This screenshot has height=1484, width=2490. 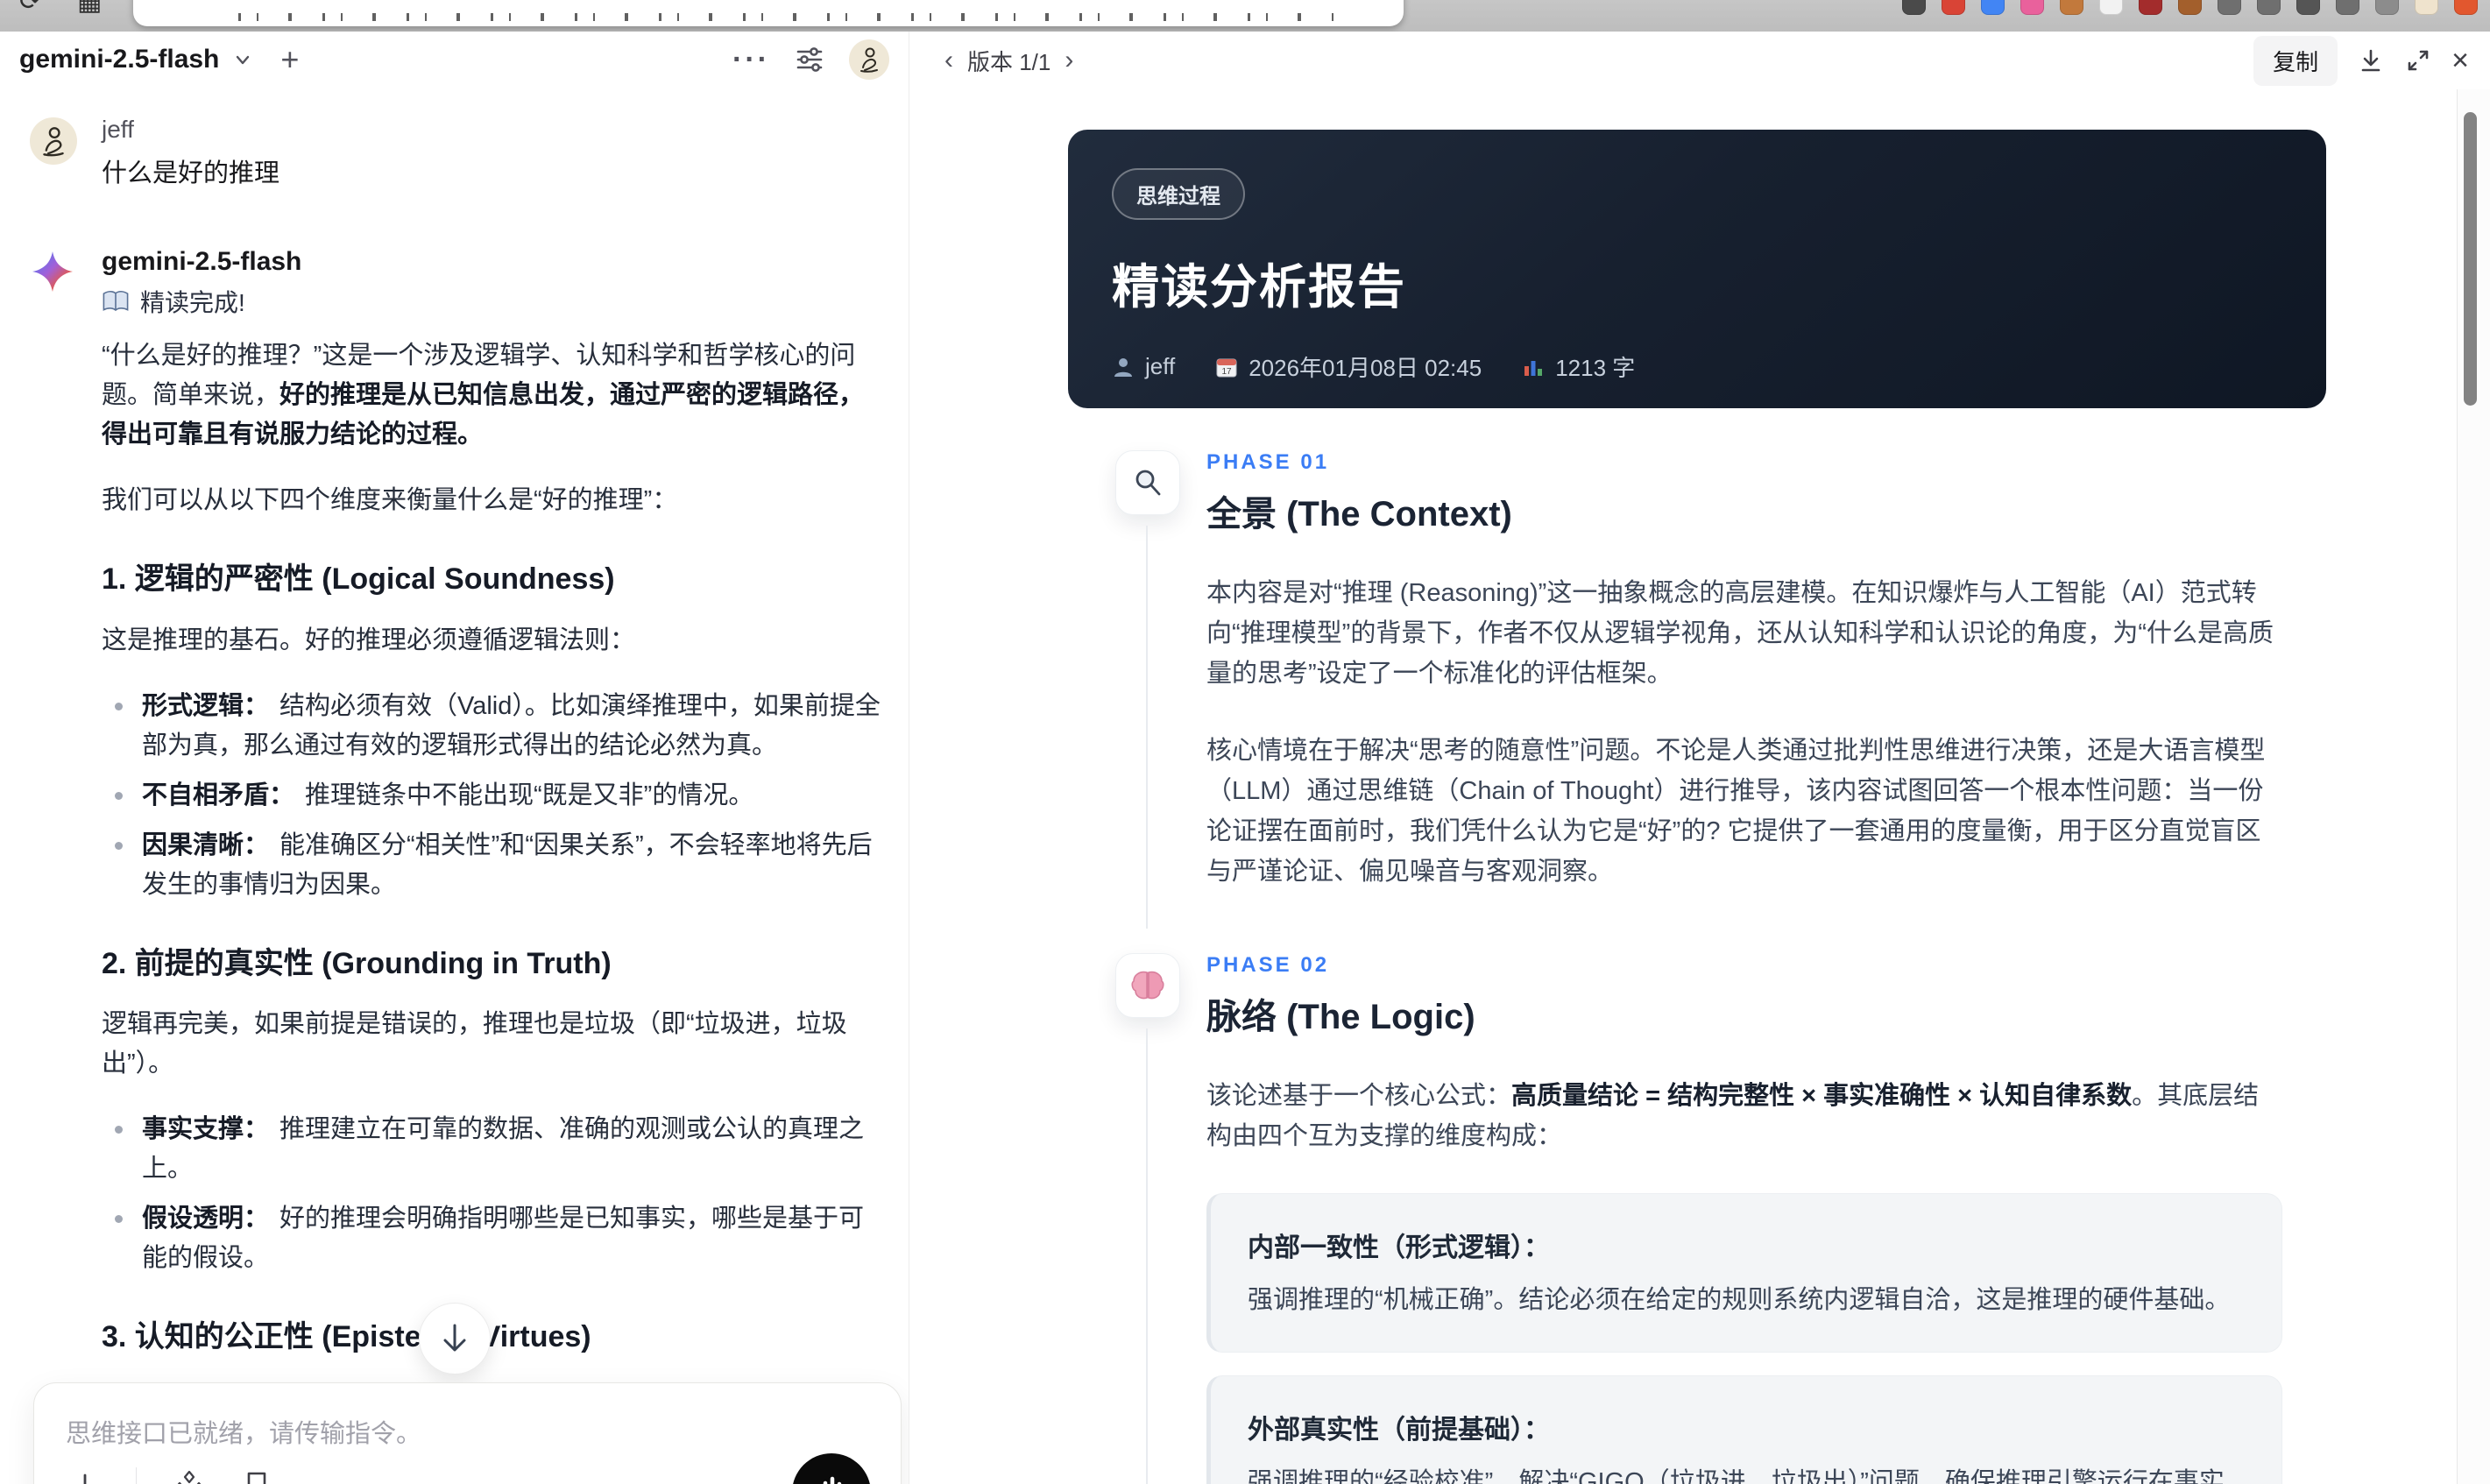 I want to click on date-meta: 17 2026年01月08日 02:45, so click(x=1348, y=366).